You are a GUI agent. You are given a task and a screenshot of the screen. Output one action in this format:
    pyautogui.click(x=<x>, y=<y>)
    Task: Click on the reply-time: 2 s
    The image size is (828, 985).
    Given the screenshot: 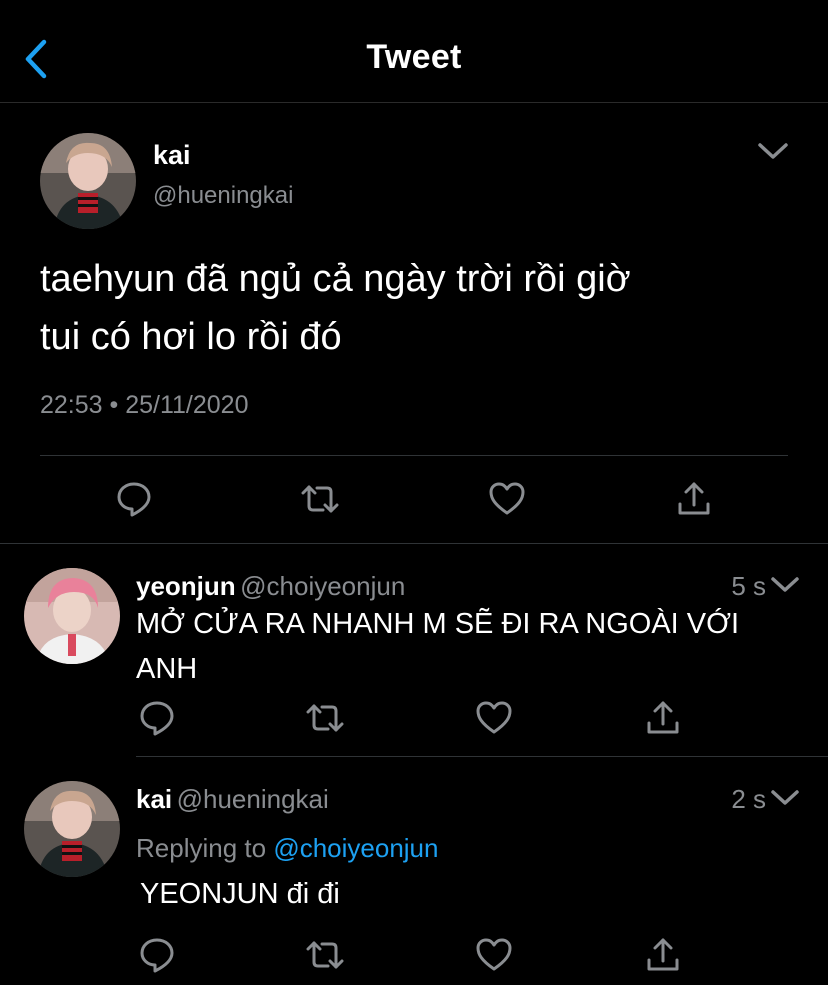 What is the action you would take?
    pyautogui.click(x=748, y=799)
    